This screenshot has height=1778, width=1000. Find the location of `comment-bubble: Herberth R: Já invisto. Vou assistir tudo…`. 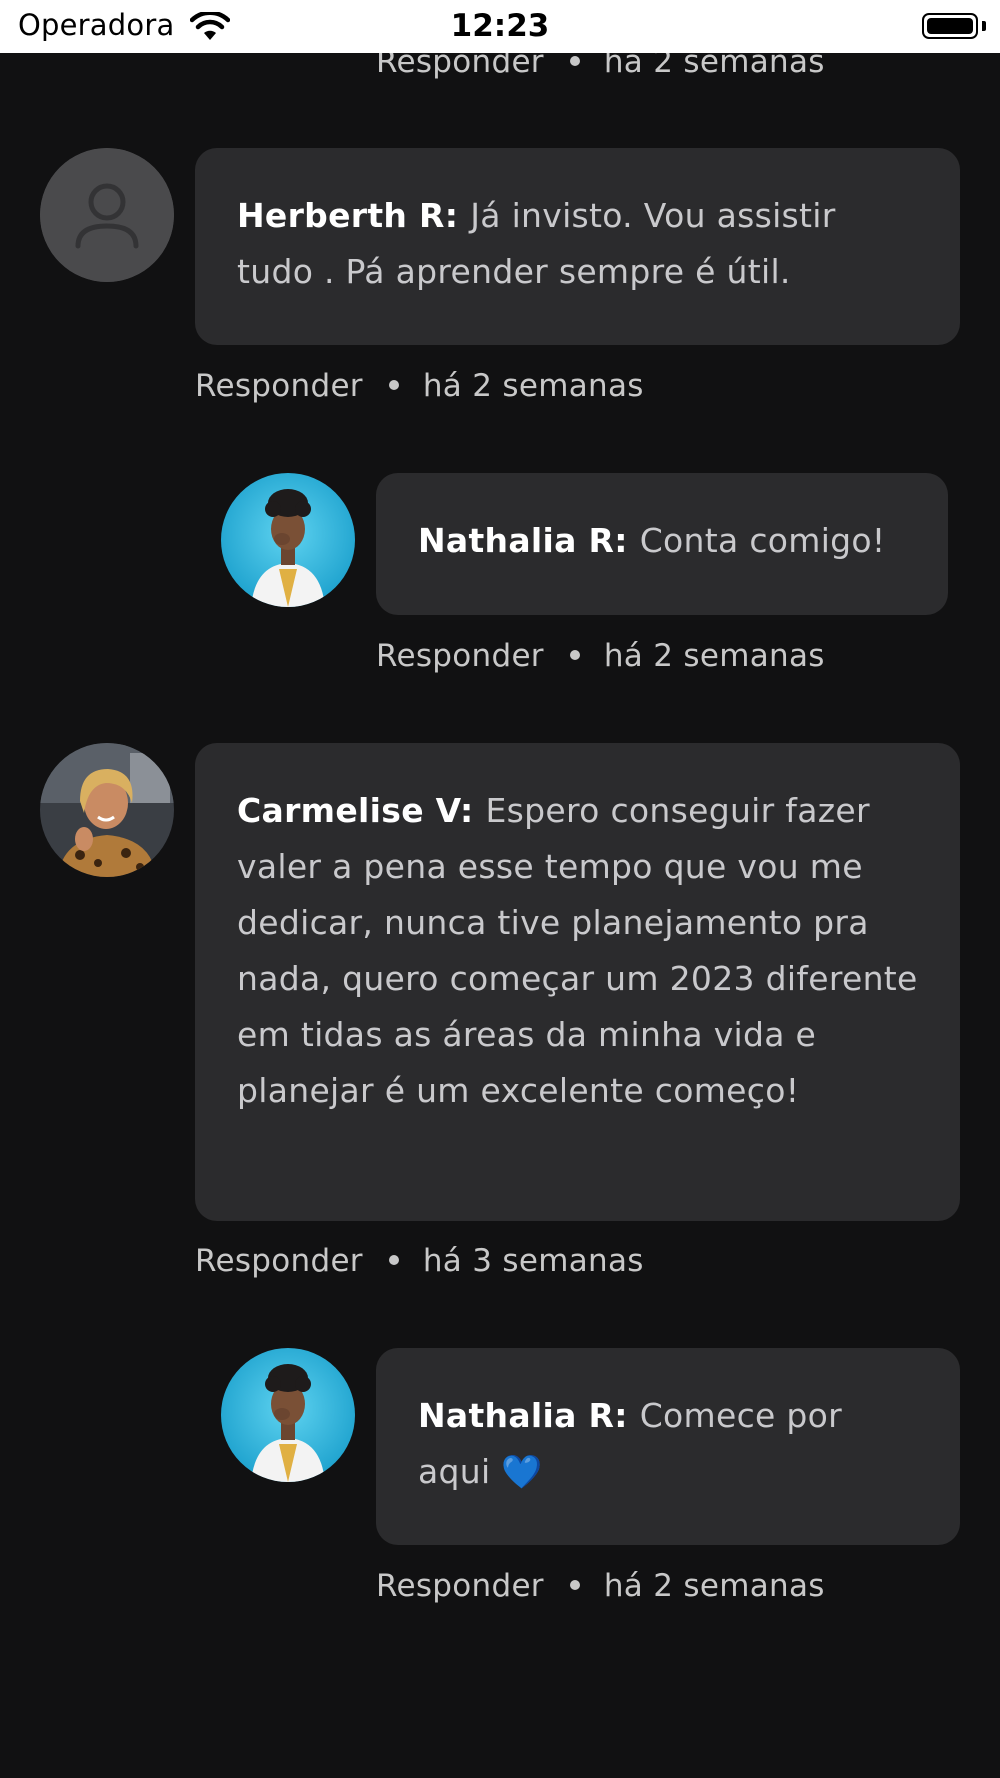

comment-bubble: Herberth R: Já invisto. Vou assistir tudo… is located at coordinates (577, 246).